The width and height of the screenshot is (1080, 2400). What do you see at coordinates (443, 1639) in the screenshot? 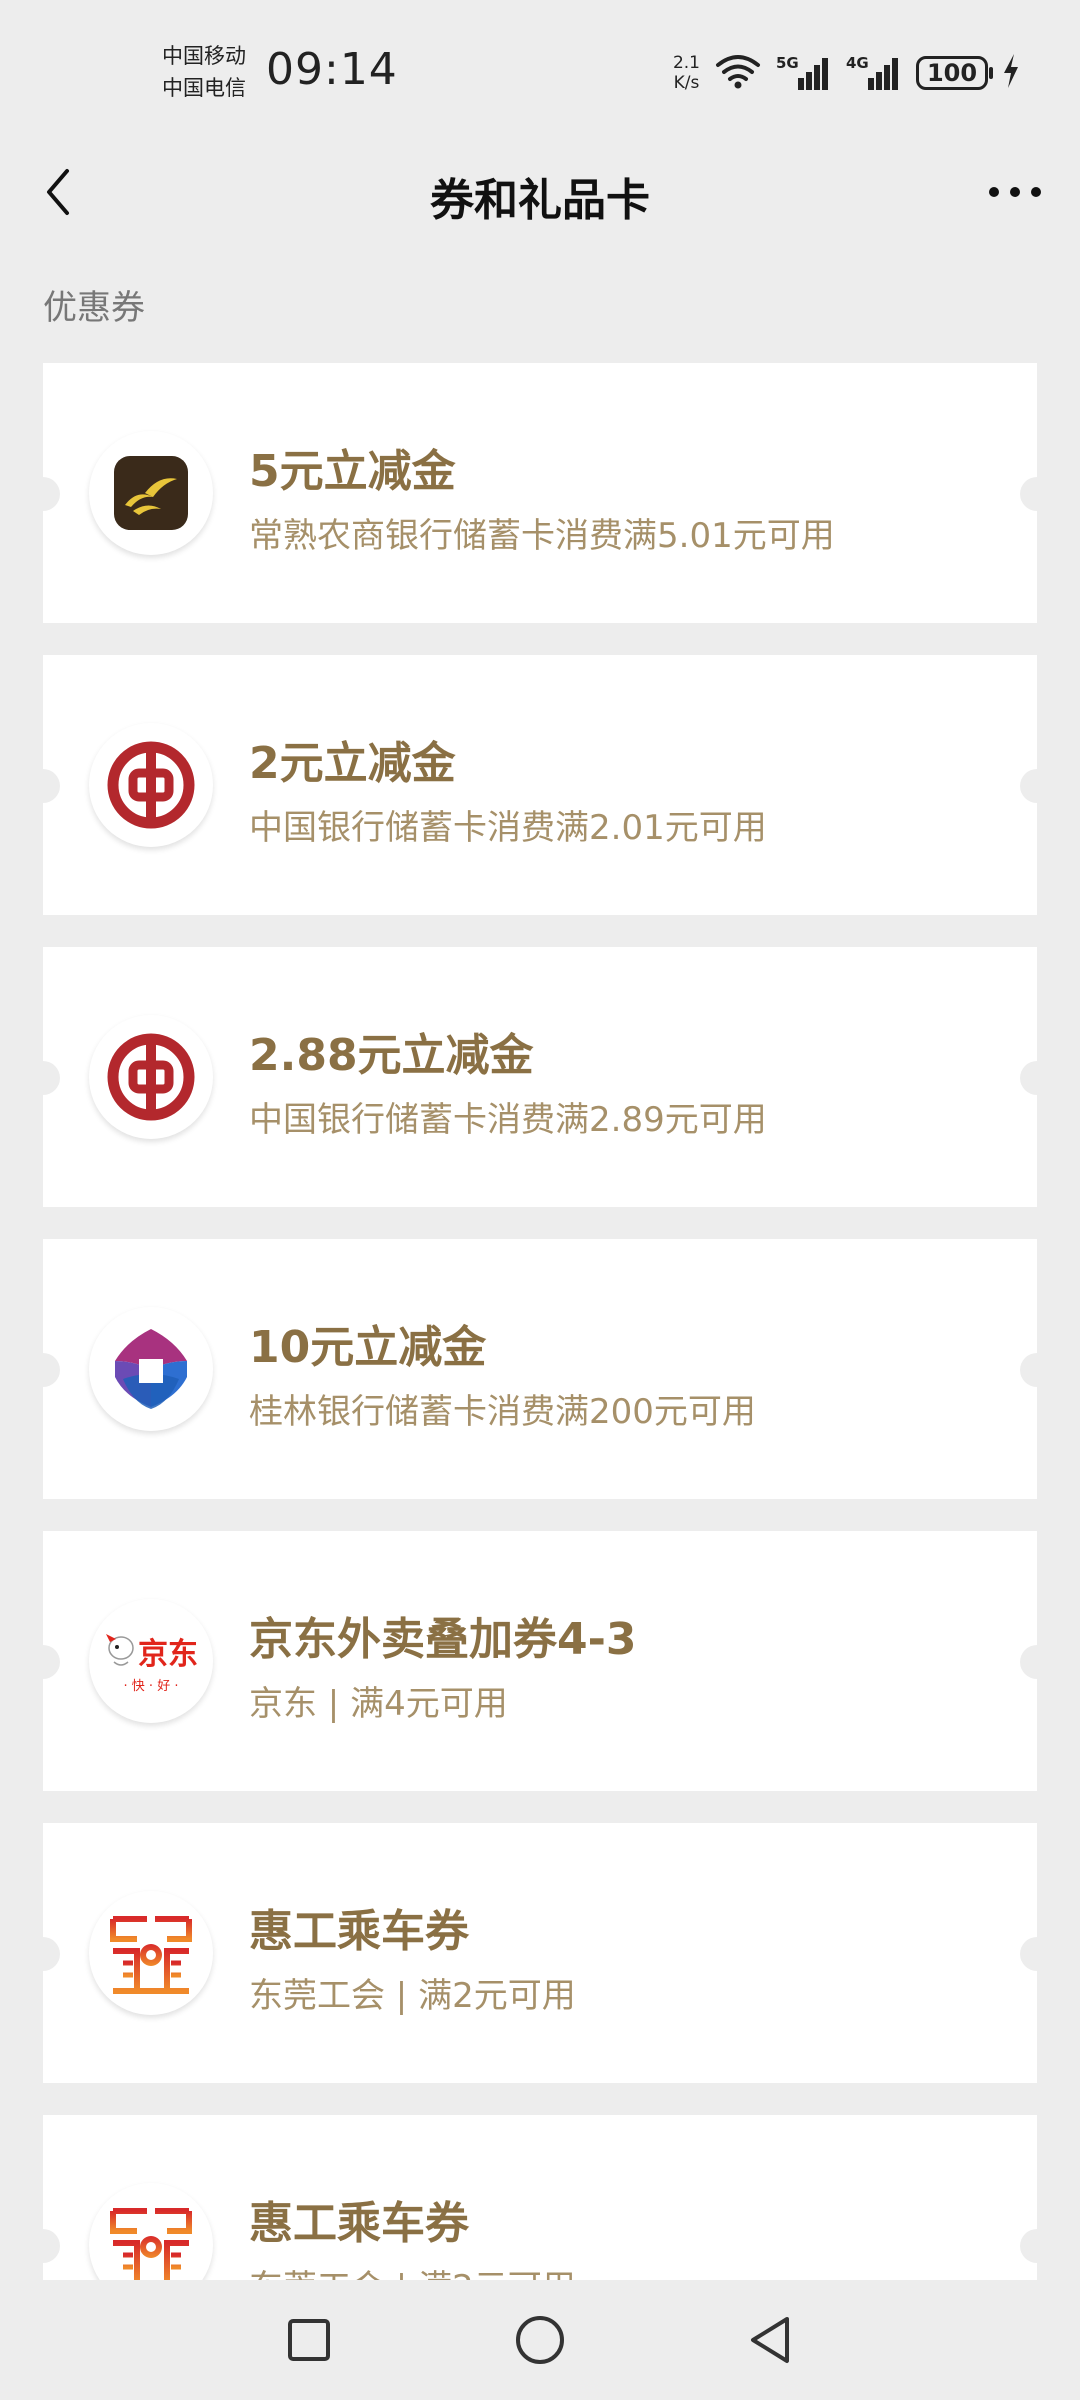
I see `coupon-title: 京东外卖叠加券4-3` at bounding box center [443, 1639].